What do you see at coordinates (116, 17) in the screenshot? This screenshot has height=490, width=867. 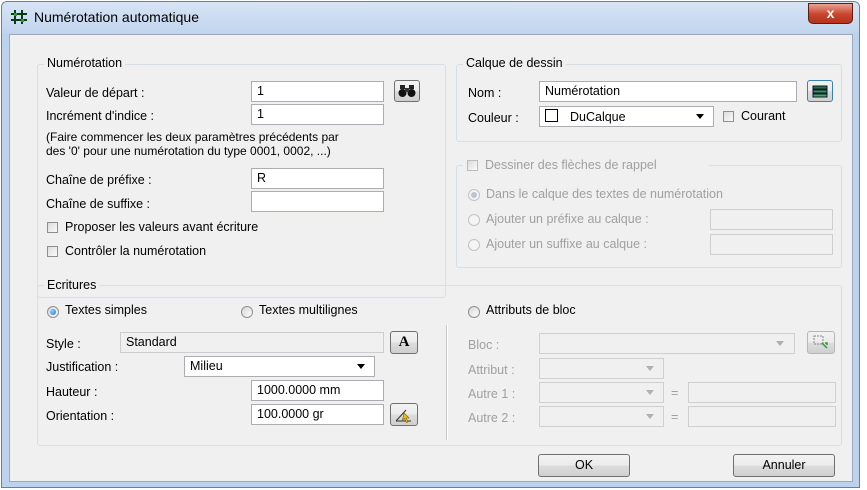 I see `window-title: Numérotation automatique` at bounding box center [116, 17].